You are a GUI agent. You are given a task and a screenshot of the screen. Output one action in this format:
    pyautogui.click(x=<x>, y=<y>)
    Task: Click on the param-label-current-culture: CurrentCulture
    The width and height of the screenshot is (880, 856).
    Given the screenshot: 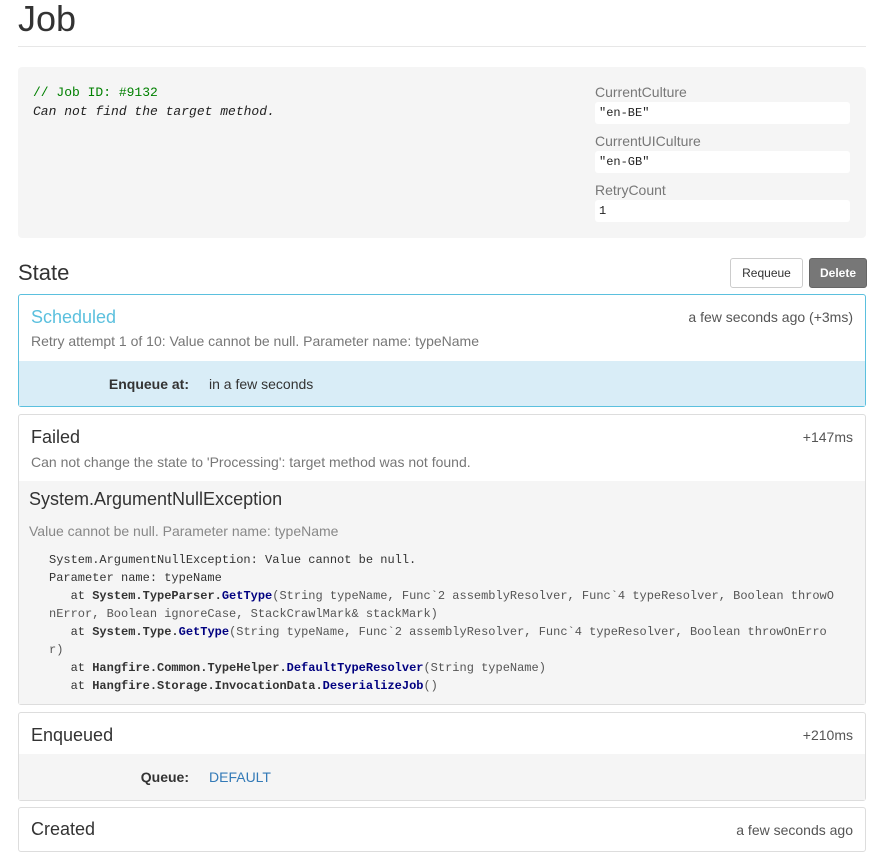 What is the action you would take?
    pyautogui.click(x=641, y=92)
    